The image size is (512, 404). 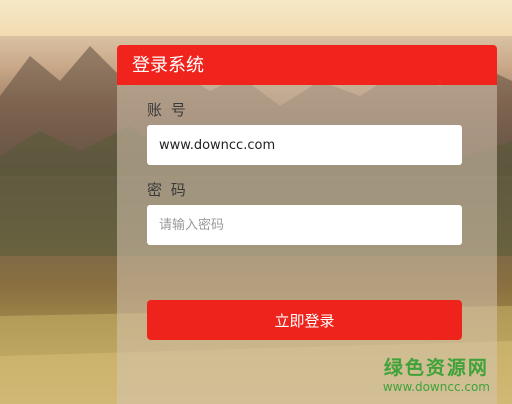 I want to click on login-title: 登录系统, so click(x=307, y=65).